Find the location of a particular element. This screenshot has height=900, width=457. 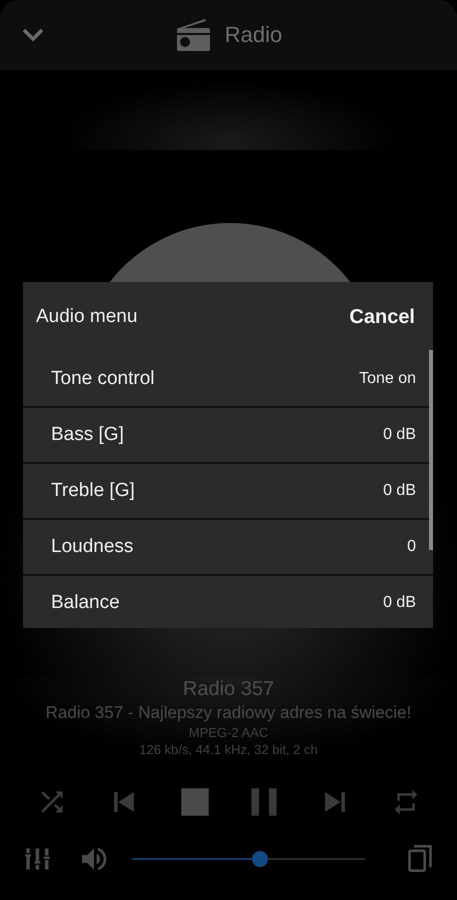

codec-label: MPEG-2 AAC is located at coordinates (228, 732).